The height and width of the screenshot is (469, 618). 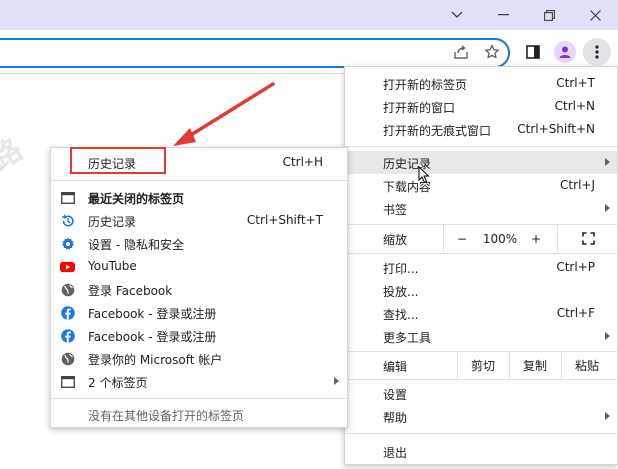 What do you see at coordinates (199, 243) in the screenshot?
I see `list-item: 设置 - 隐私和安全` at bounding box center [199, 243].